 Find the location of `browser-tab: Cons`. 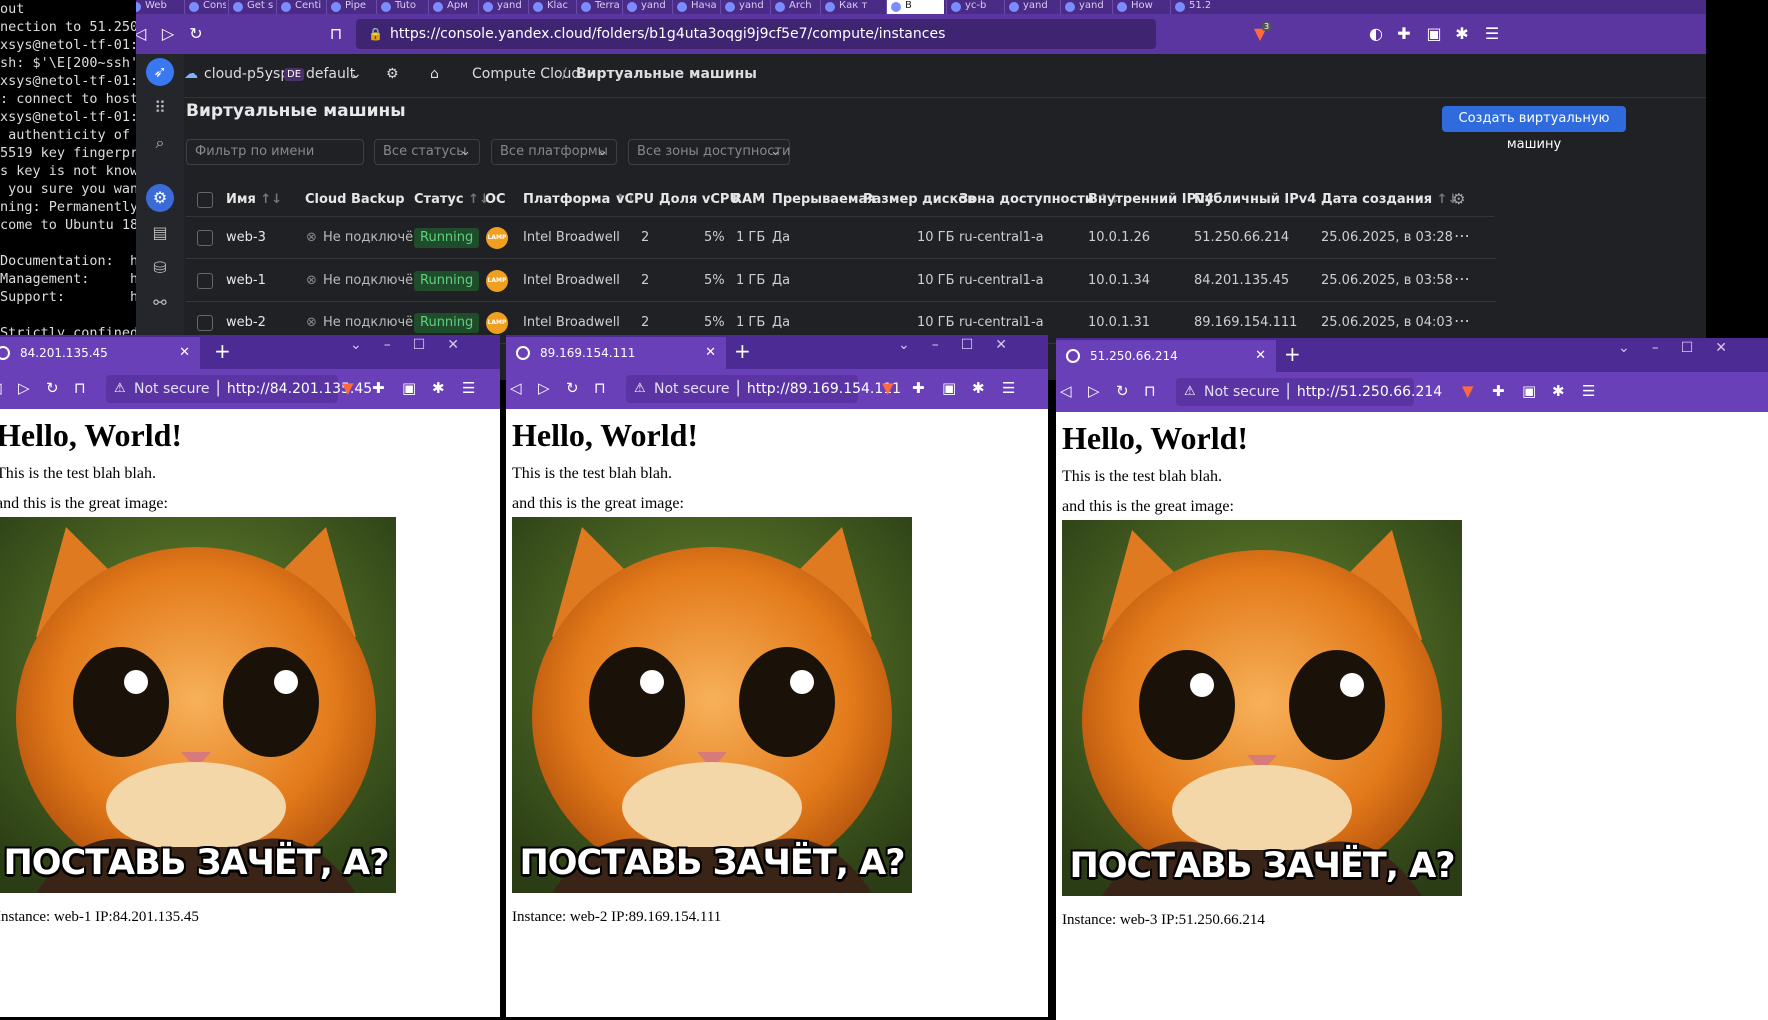

browser-tab: Cons is located at coordinates (205, 7).